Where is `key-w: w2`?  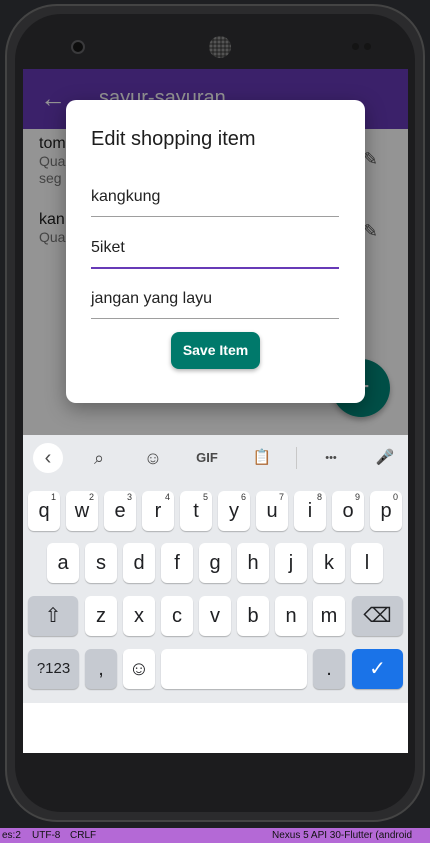 key-w: w2 is located at coordinates (82, 511).